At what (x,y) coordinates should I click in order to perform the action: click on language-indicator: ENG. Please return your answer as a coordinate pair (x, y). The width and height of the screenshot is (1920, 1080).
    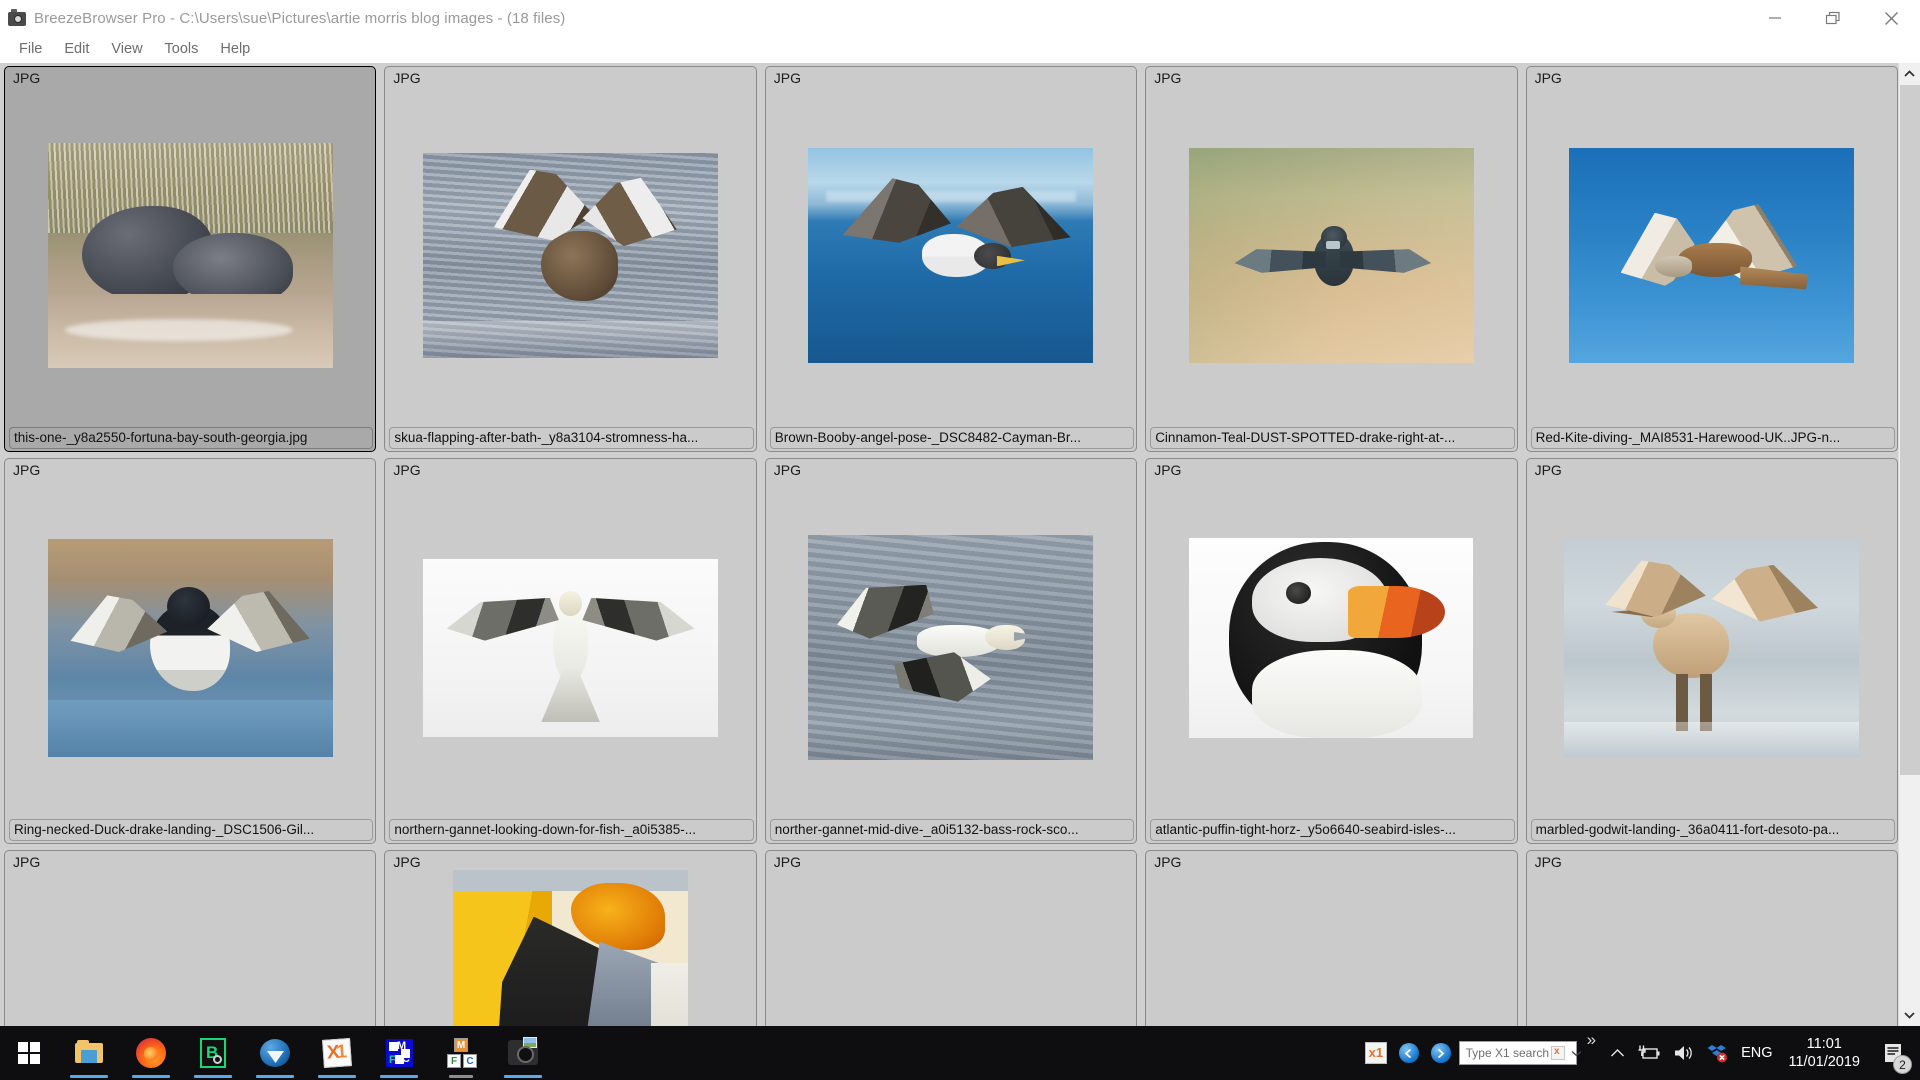
    Looking at the image, I should click on (1756, 1053).